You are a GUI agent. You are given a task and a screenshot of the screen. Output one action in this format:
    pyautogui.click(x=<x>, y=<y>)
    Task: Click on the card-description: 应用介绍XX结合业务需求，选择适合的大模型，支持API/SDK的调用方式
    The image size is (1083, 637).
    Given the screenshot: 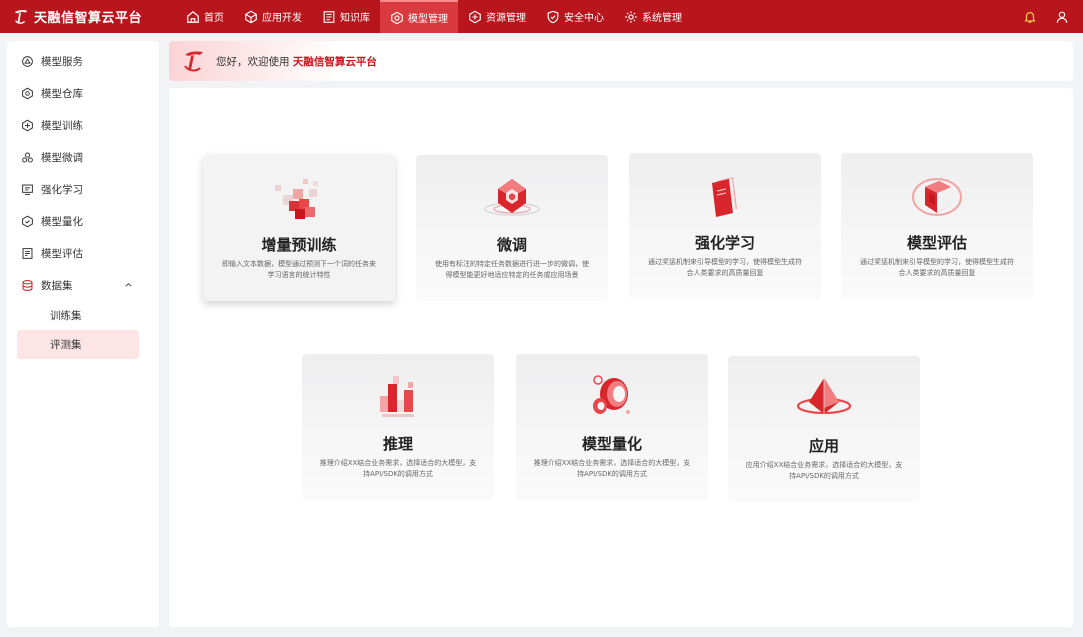 What is the action you would take?
    pyautogui.click(x=824, y=470)
    